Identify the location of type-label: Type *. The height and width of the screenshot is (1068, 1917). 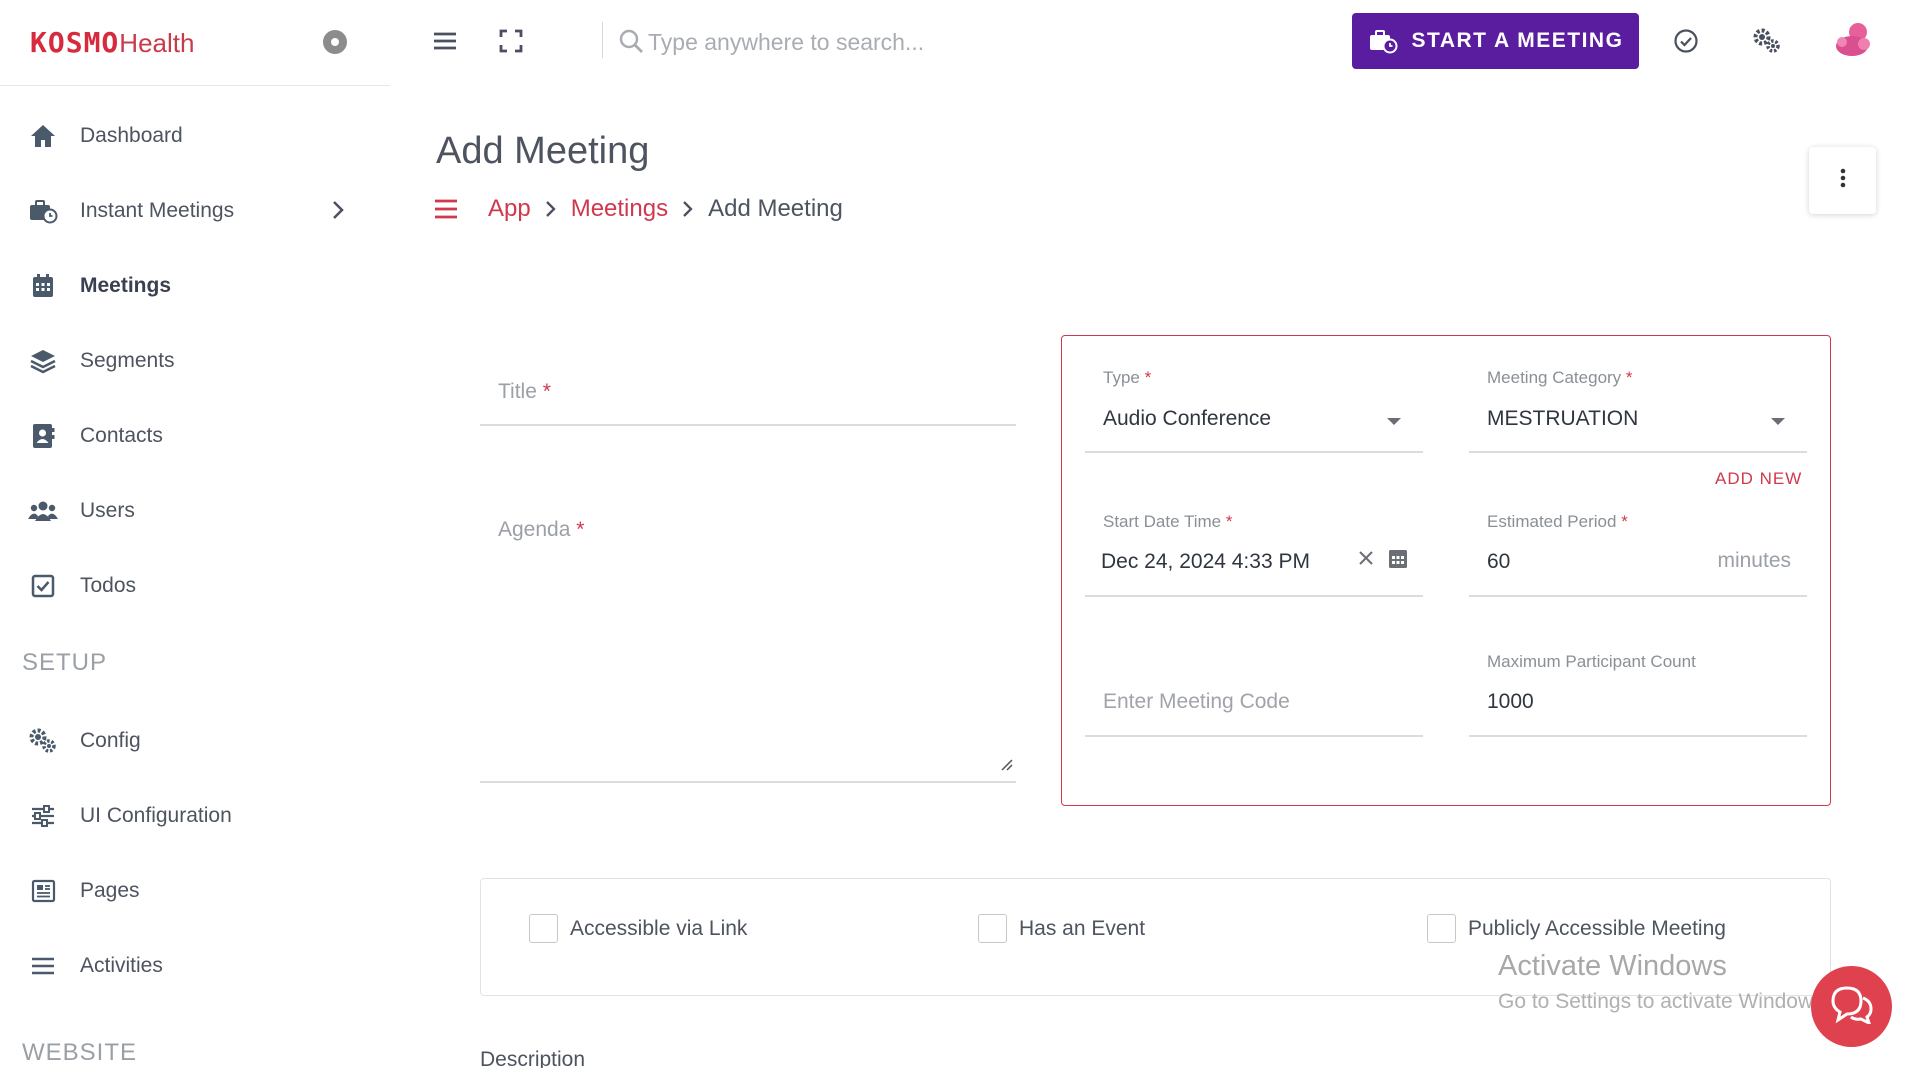
(1127, 377).